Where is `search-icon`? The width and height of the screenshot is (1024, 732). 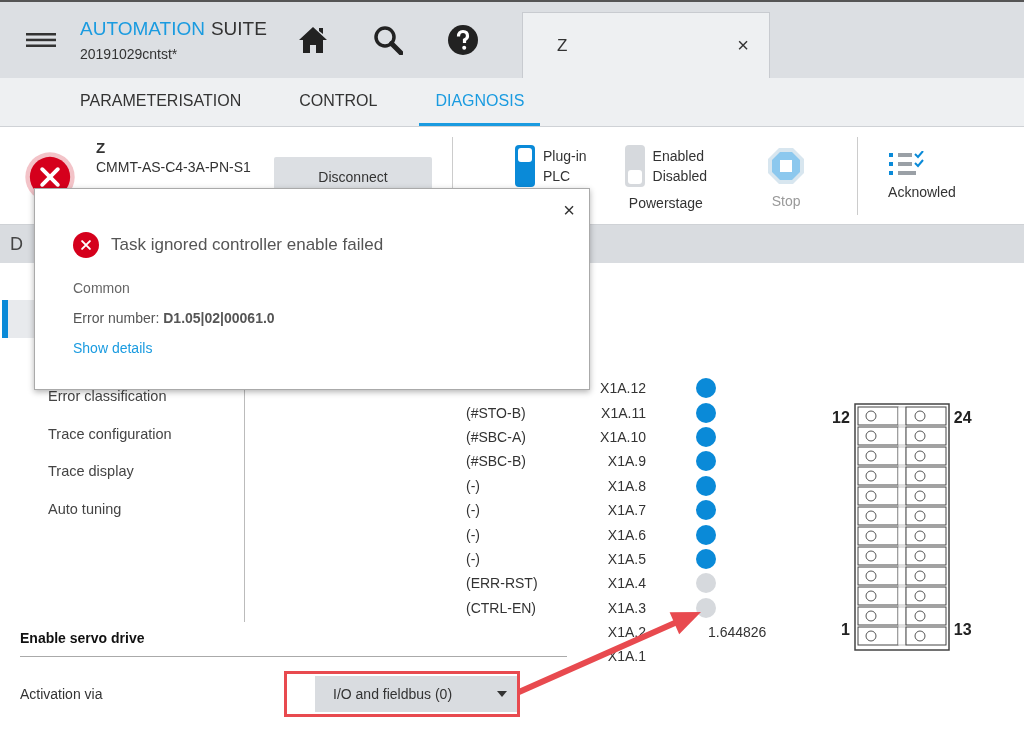 search-icon is located at coordinates (388, 40).